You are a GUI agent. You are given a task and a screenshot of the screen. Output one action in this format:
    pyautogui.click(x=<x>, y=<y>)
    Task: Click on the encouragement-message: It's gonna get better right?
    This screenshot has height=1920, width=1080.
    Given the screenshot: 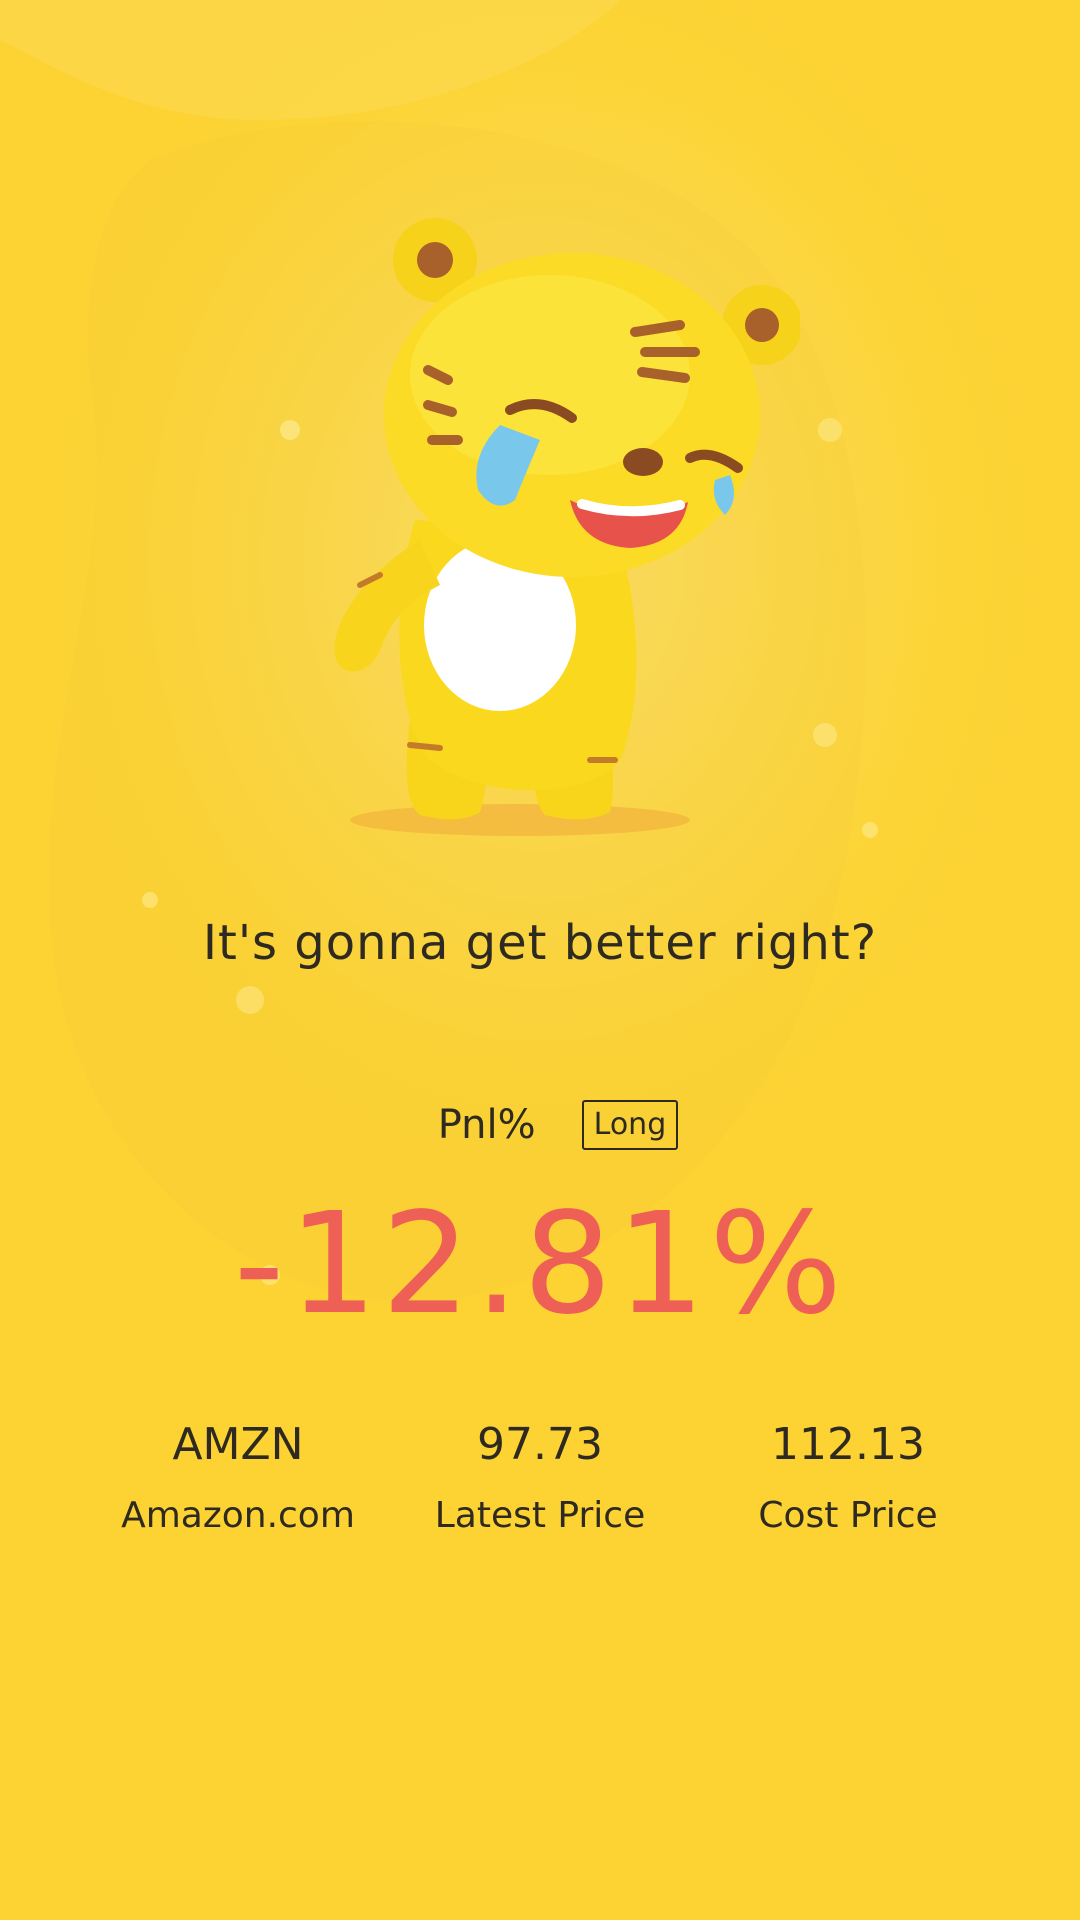 What is the action you would take?
    pyautogui.click(x=540, y=943)
    